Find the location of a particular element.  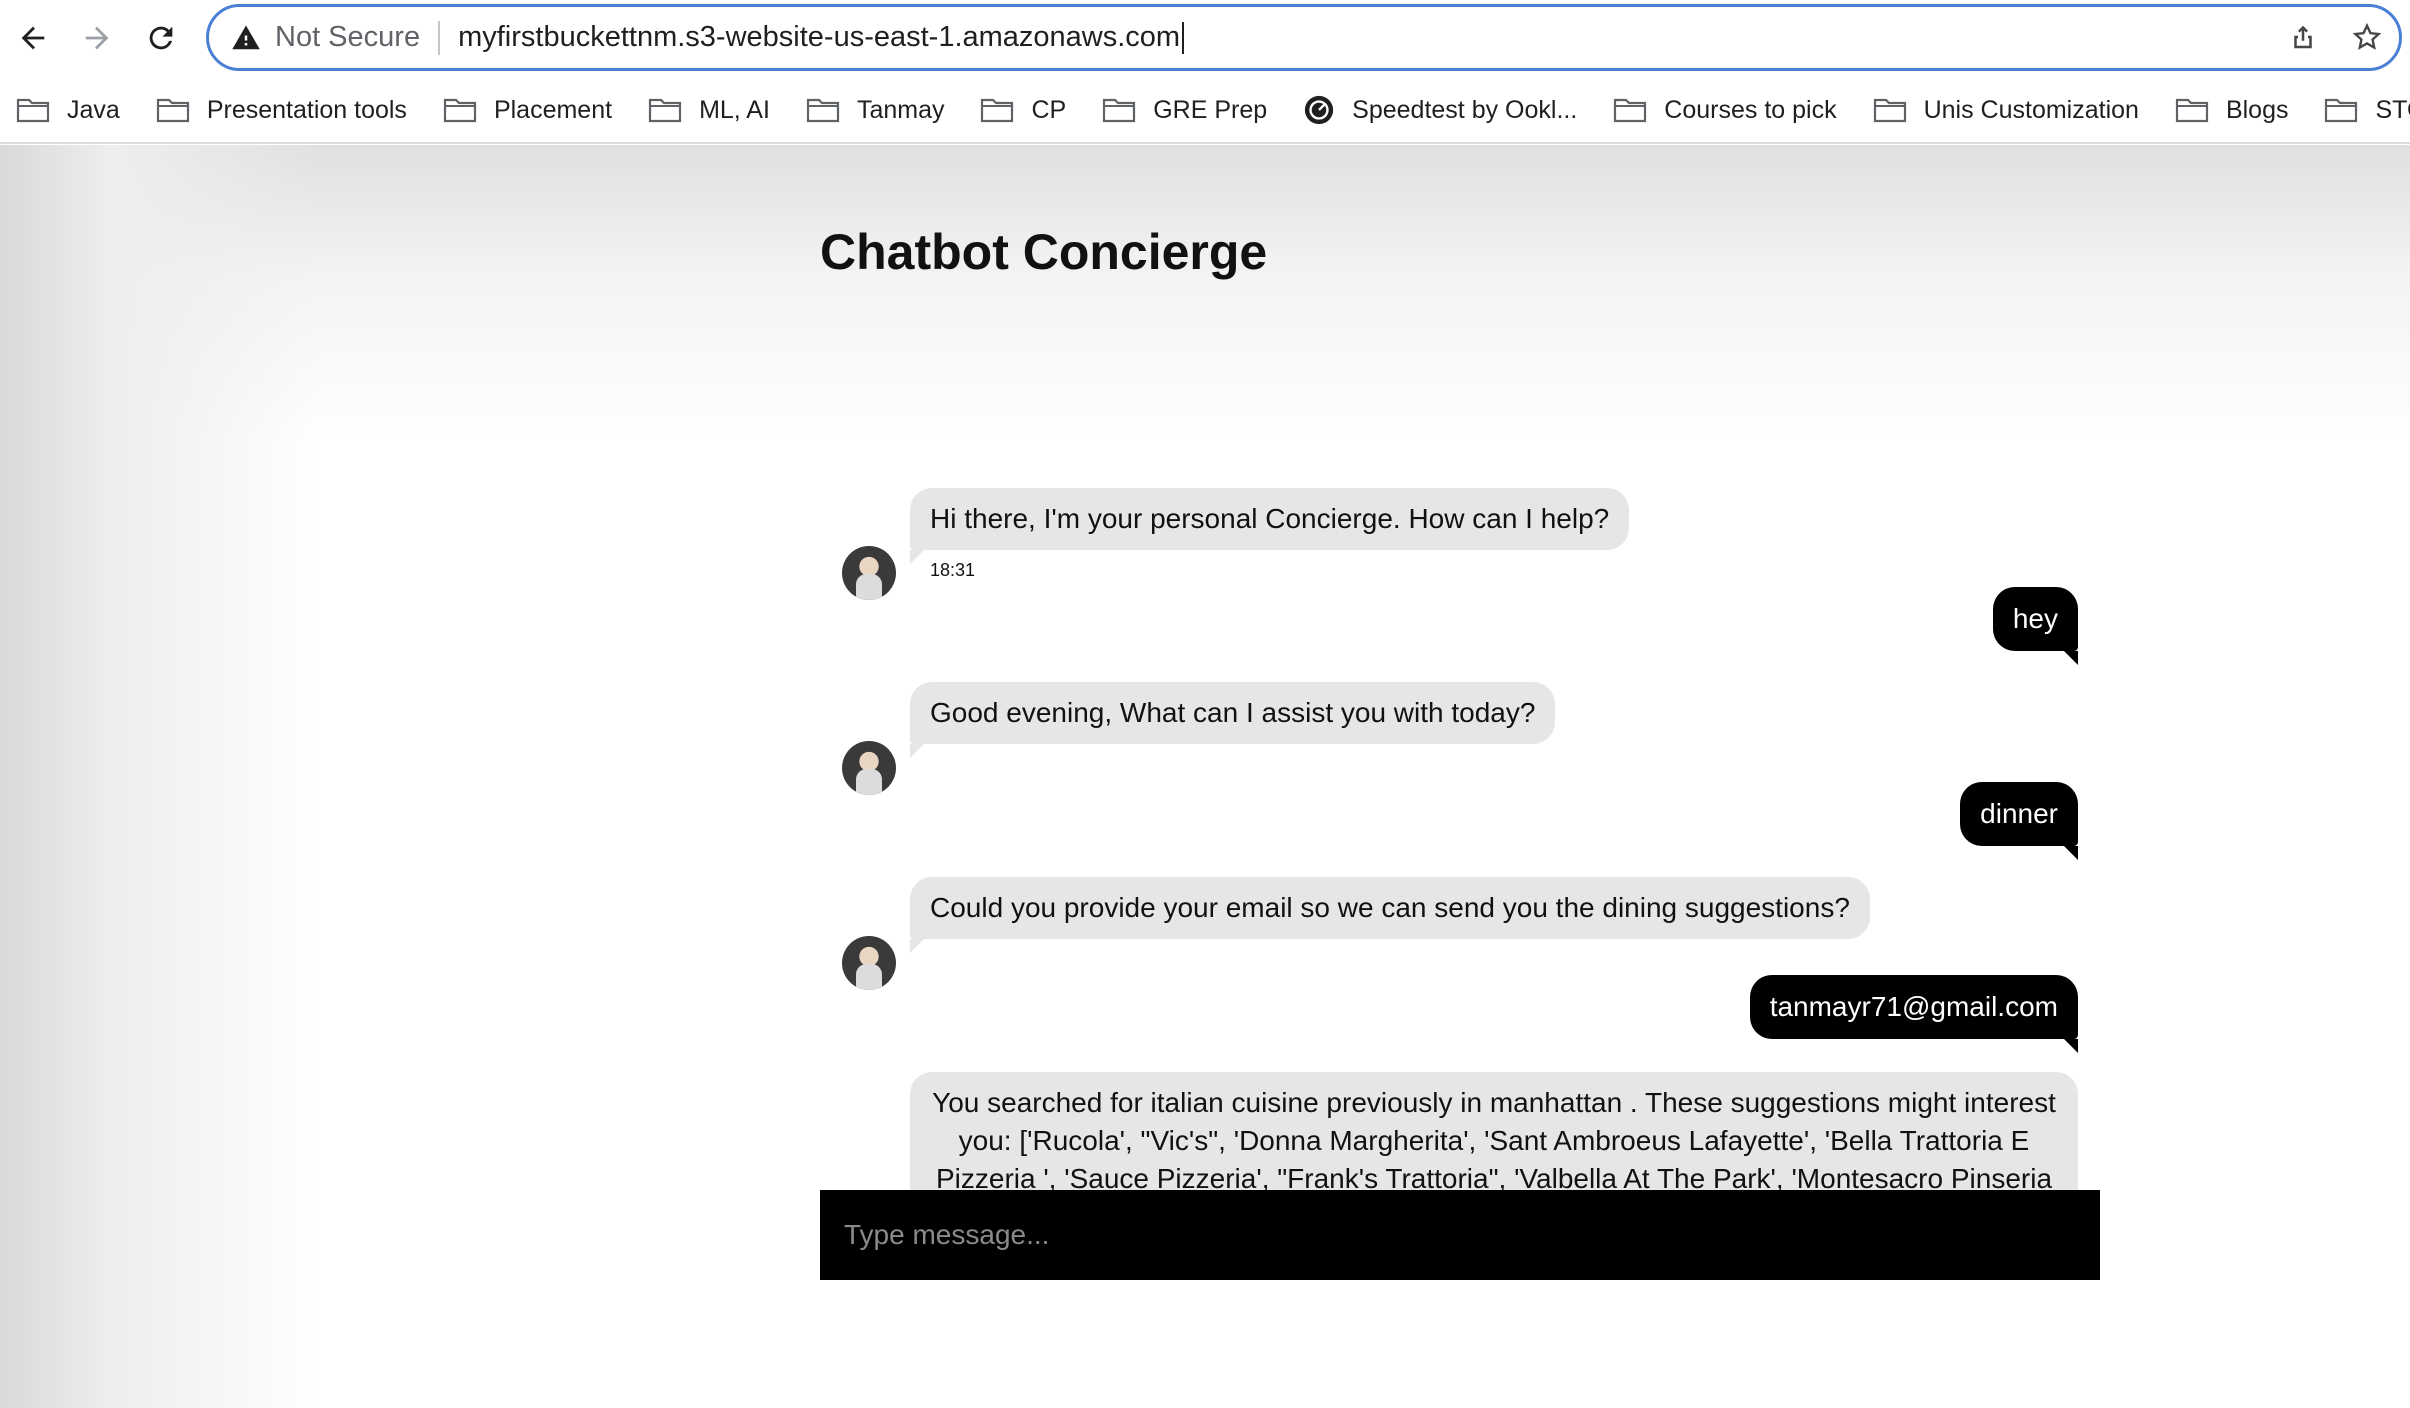

page-left-shading is located at coordinates (160, 776).